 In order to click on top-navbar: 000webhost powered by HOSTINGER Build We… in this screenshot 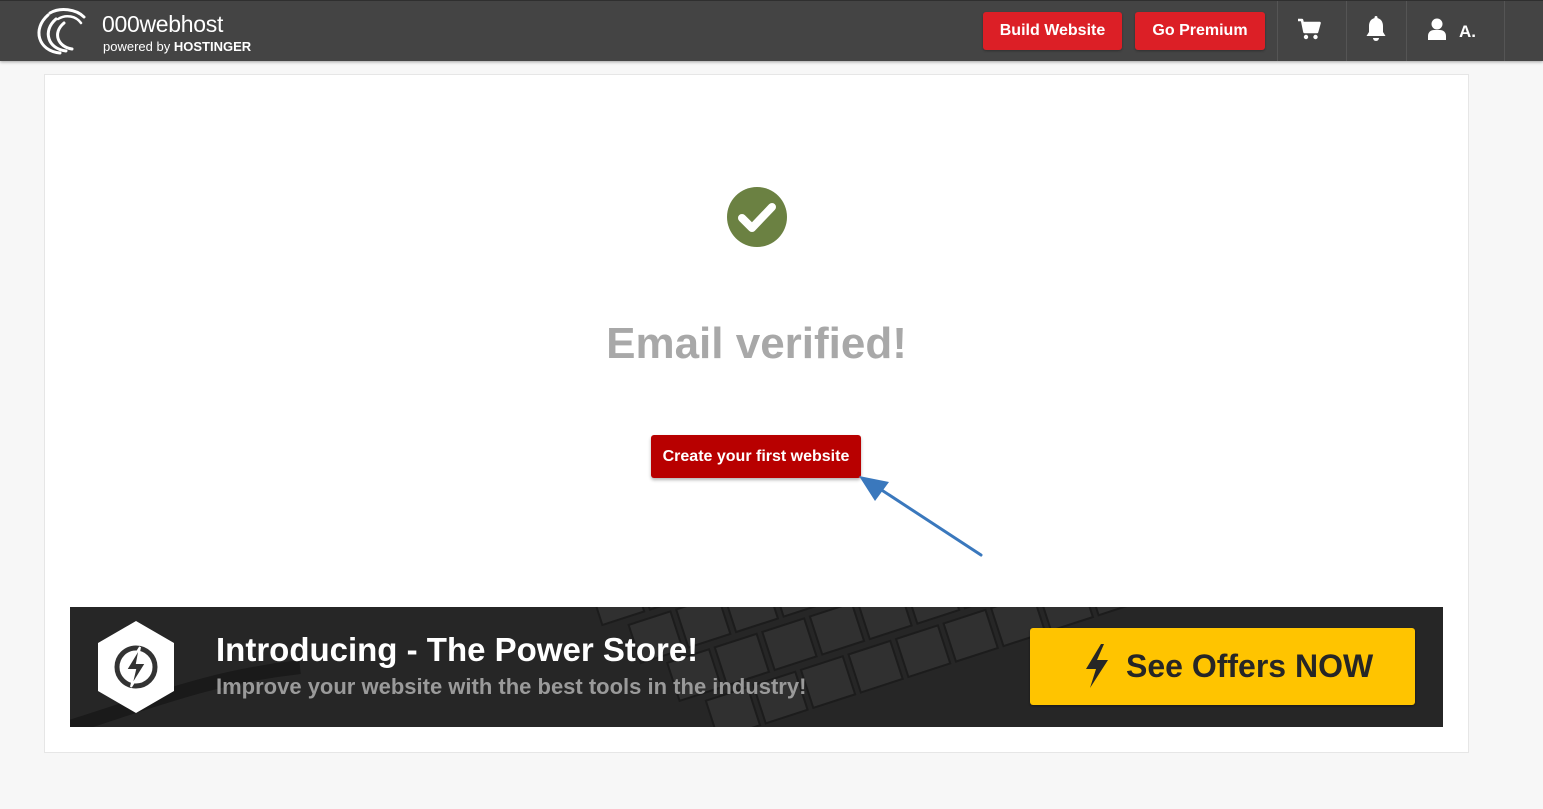, I will do `click(771, 30)`.